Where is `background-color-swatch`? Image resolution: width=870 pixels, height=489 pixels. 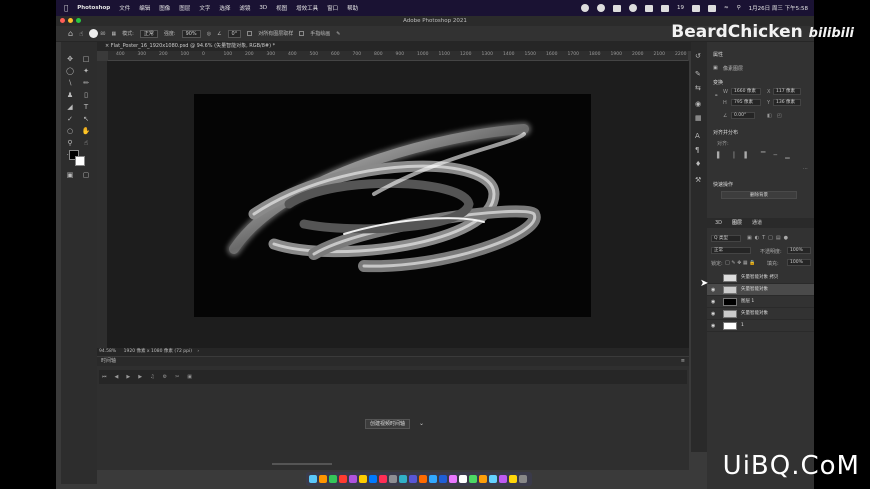 background-color-swatch is located at coordinates (80, 161).